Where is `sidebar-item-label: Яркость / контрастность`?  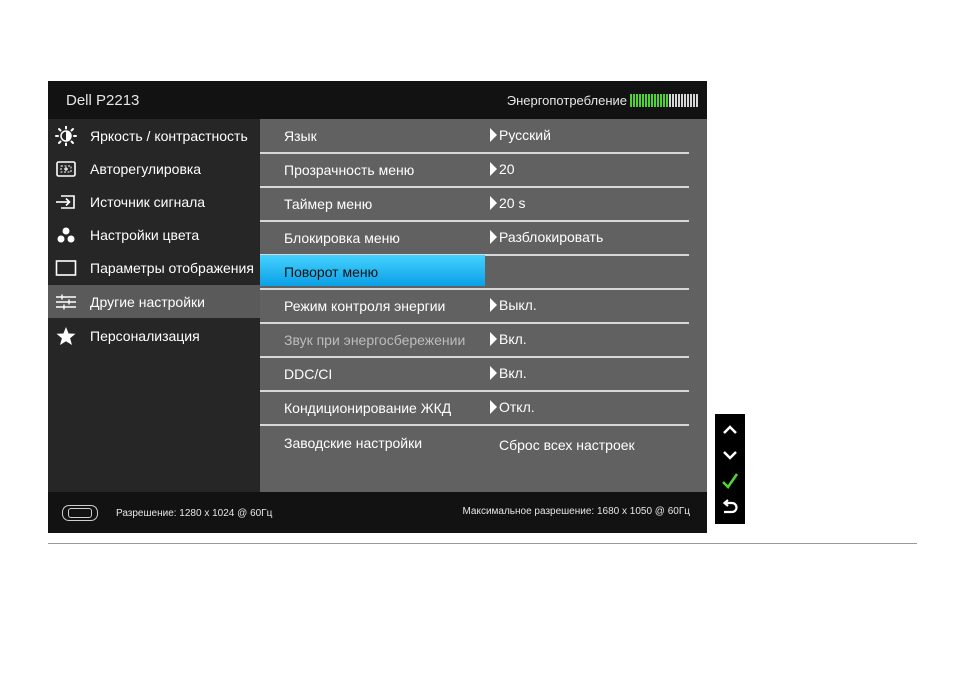
sidebar-item-label: Яркость / контрастность is located at coordinates (169, 135).